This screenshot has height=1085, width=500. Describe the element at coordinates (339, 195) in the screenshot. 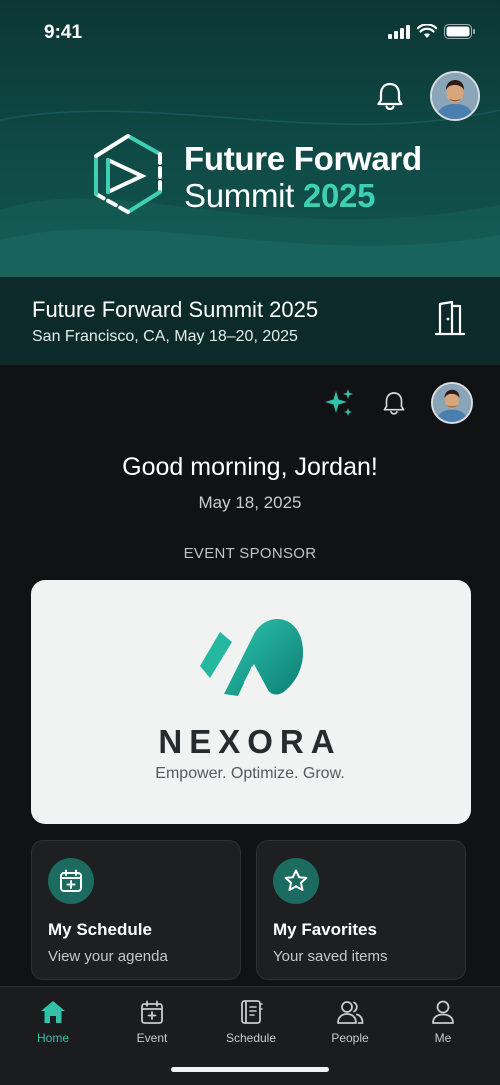

I see `hero-title-year: 2025` at that location.